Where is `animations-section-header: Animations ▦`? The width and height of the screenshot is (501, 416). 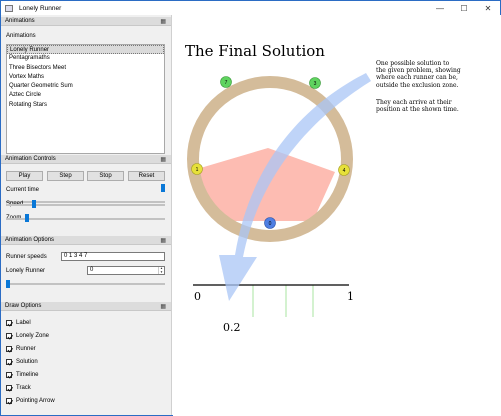
animations-section-header: Animations ▦ is located at coordinates (86, 21).